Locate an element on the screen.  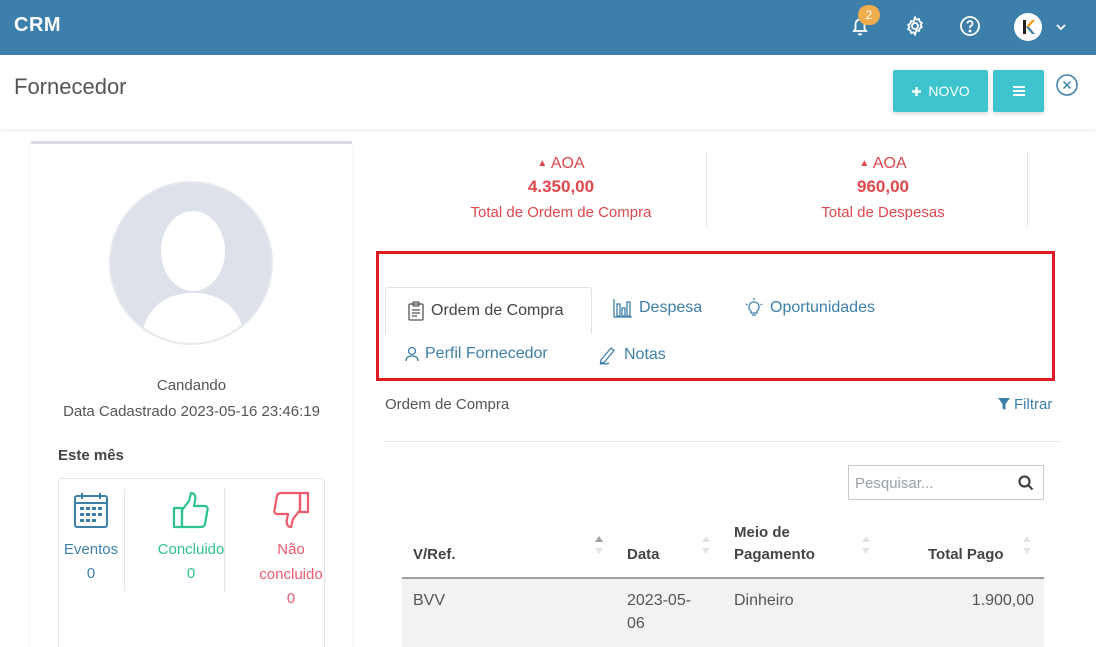
column-header-payment-method: Meio de Pagamento is located at coordinates (789, 544).